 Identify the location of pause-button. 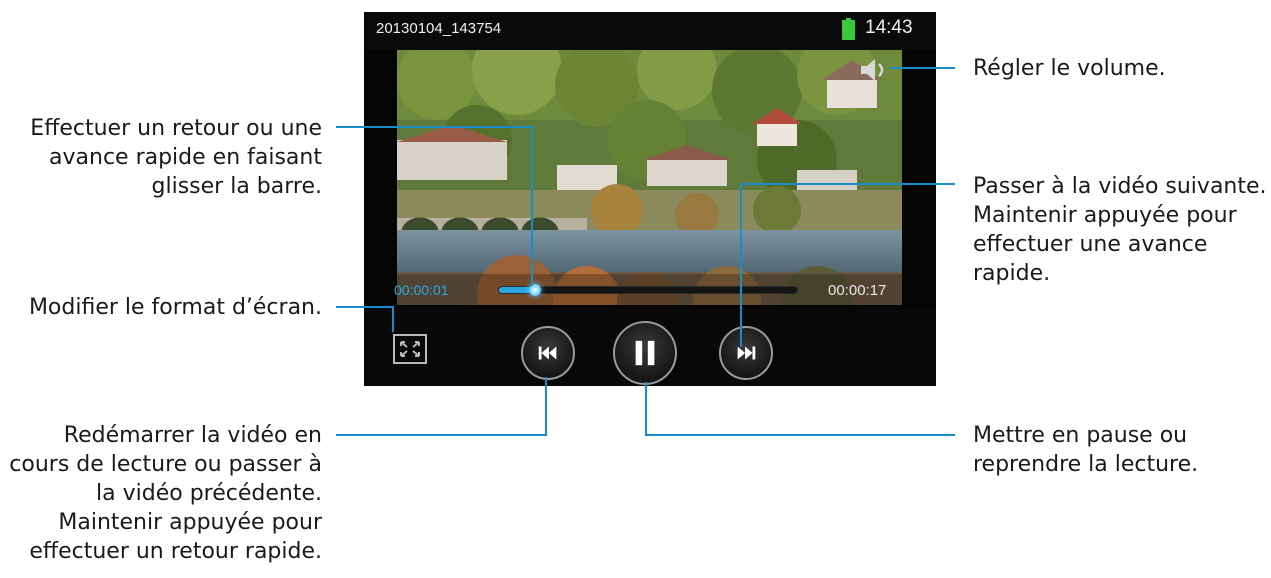
(645, 353).